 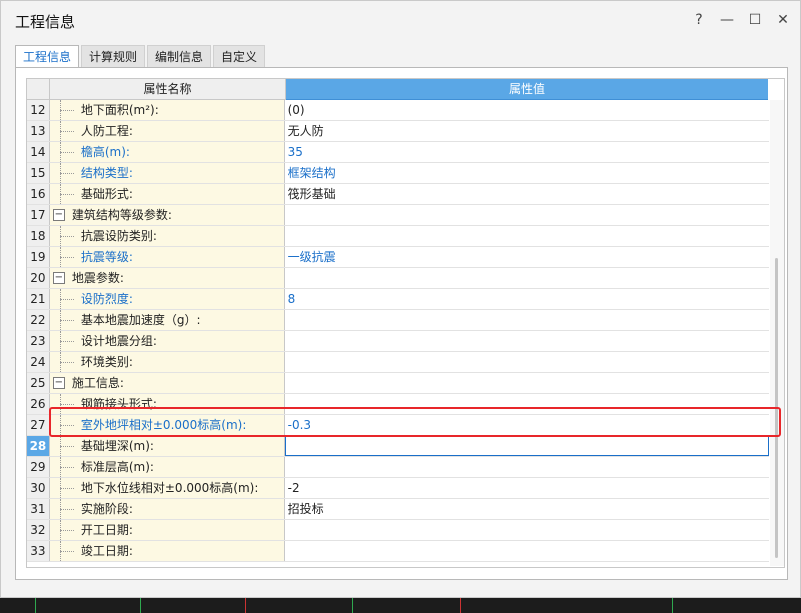 I want to click on grid-row: 22 基本地震加速度（g）:, so click(x=398, y=320).